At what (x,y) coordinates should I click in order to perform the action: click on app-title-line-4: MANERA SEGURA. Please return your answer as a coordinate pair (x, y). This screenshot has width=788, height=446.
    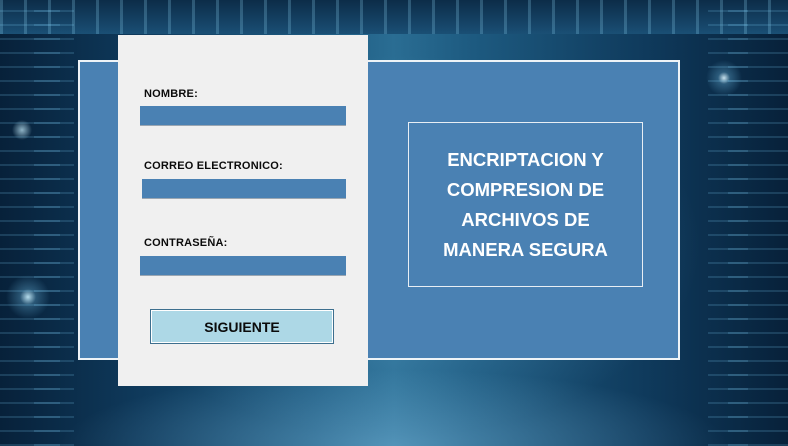
    Looking at the image, I should click on (525, 249).